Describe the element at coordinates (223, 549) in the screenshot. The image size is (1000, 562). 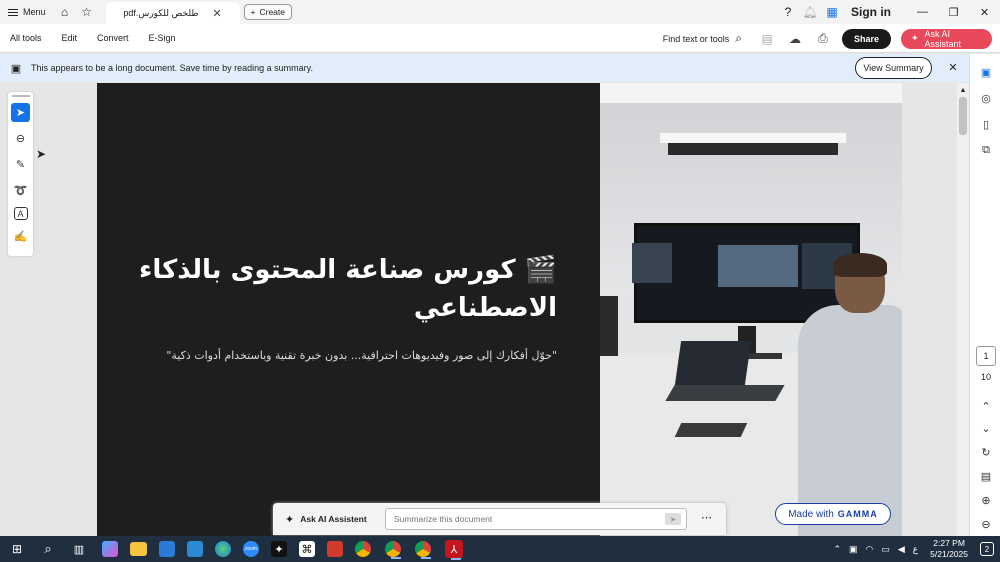
I see `edge-icon` at that location.